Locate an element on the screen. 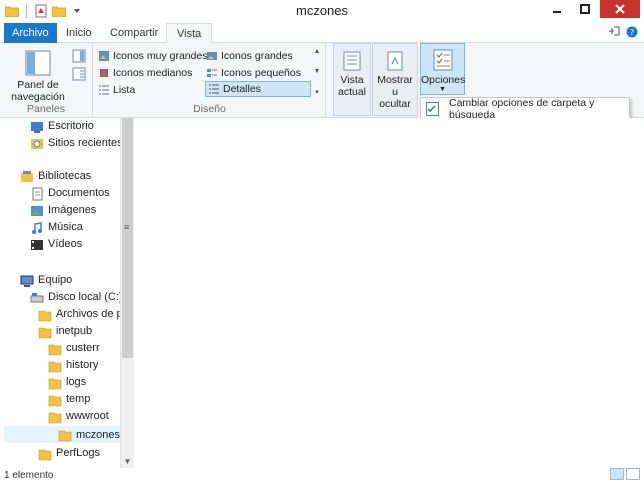 Image resolution: width=644 pixels, height=482 pixels. details-pane-icon is located at coordinates (79, 74).